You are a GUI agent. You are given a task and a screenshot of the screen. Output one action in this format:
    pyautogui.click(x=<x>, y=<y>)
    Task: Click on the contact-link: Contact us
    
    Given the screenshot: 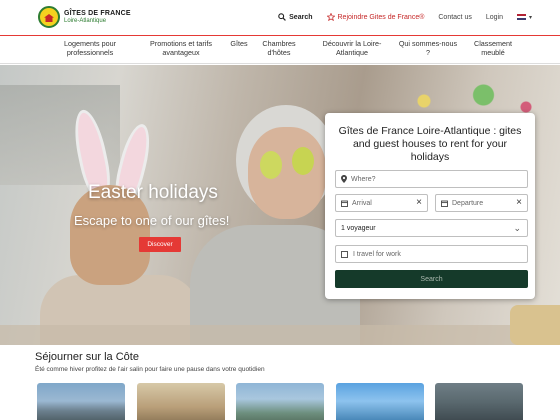 What is the action you would take?
    pyautogui.click(x=454, y=17)
    